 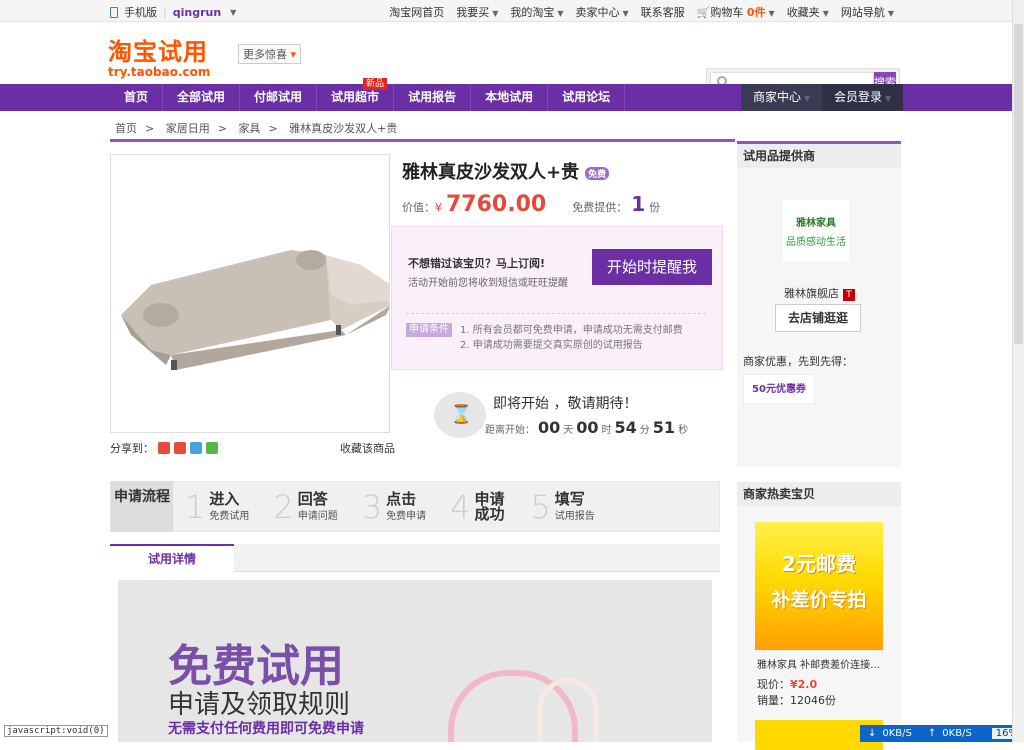 What do you see at coordinates (587, 97) in the screenshot?
I see `nav-forum: 试用论坛` at bounding box center [587, 97].